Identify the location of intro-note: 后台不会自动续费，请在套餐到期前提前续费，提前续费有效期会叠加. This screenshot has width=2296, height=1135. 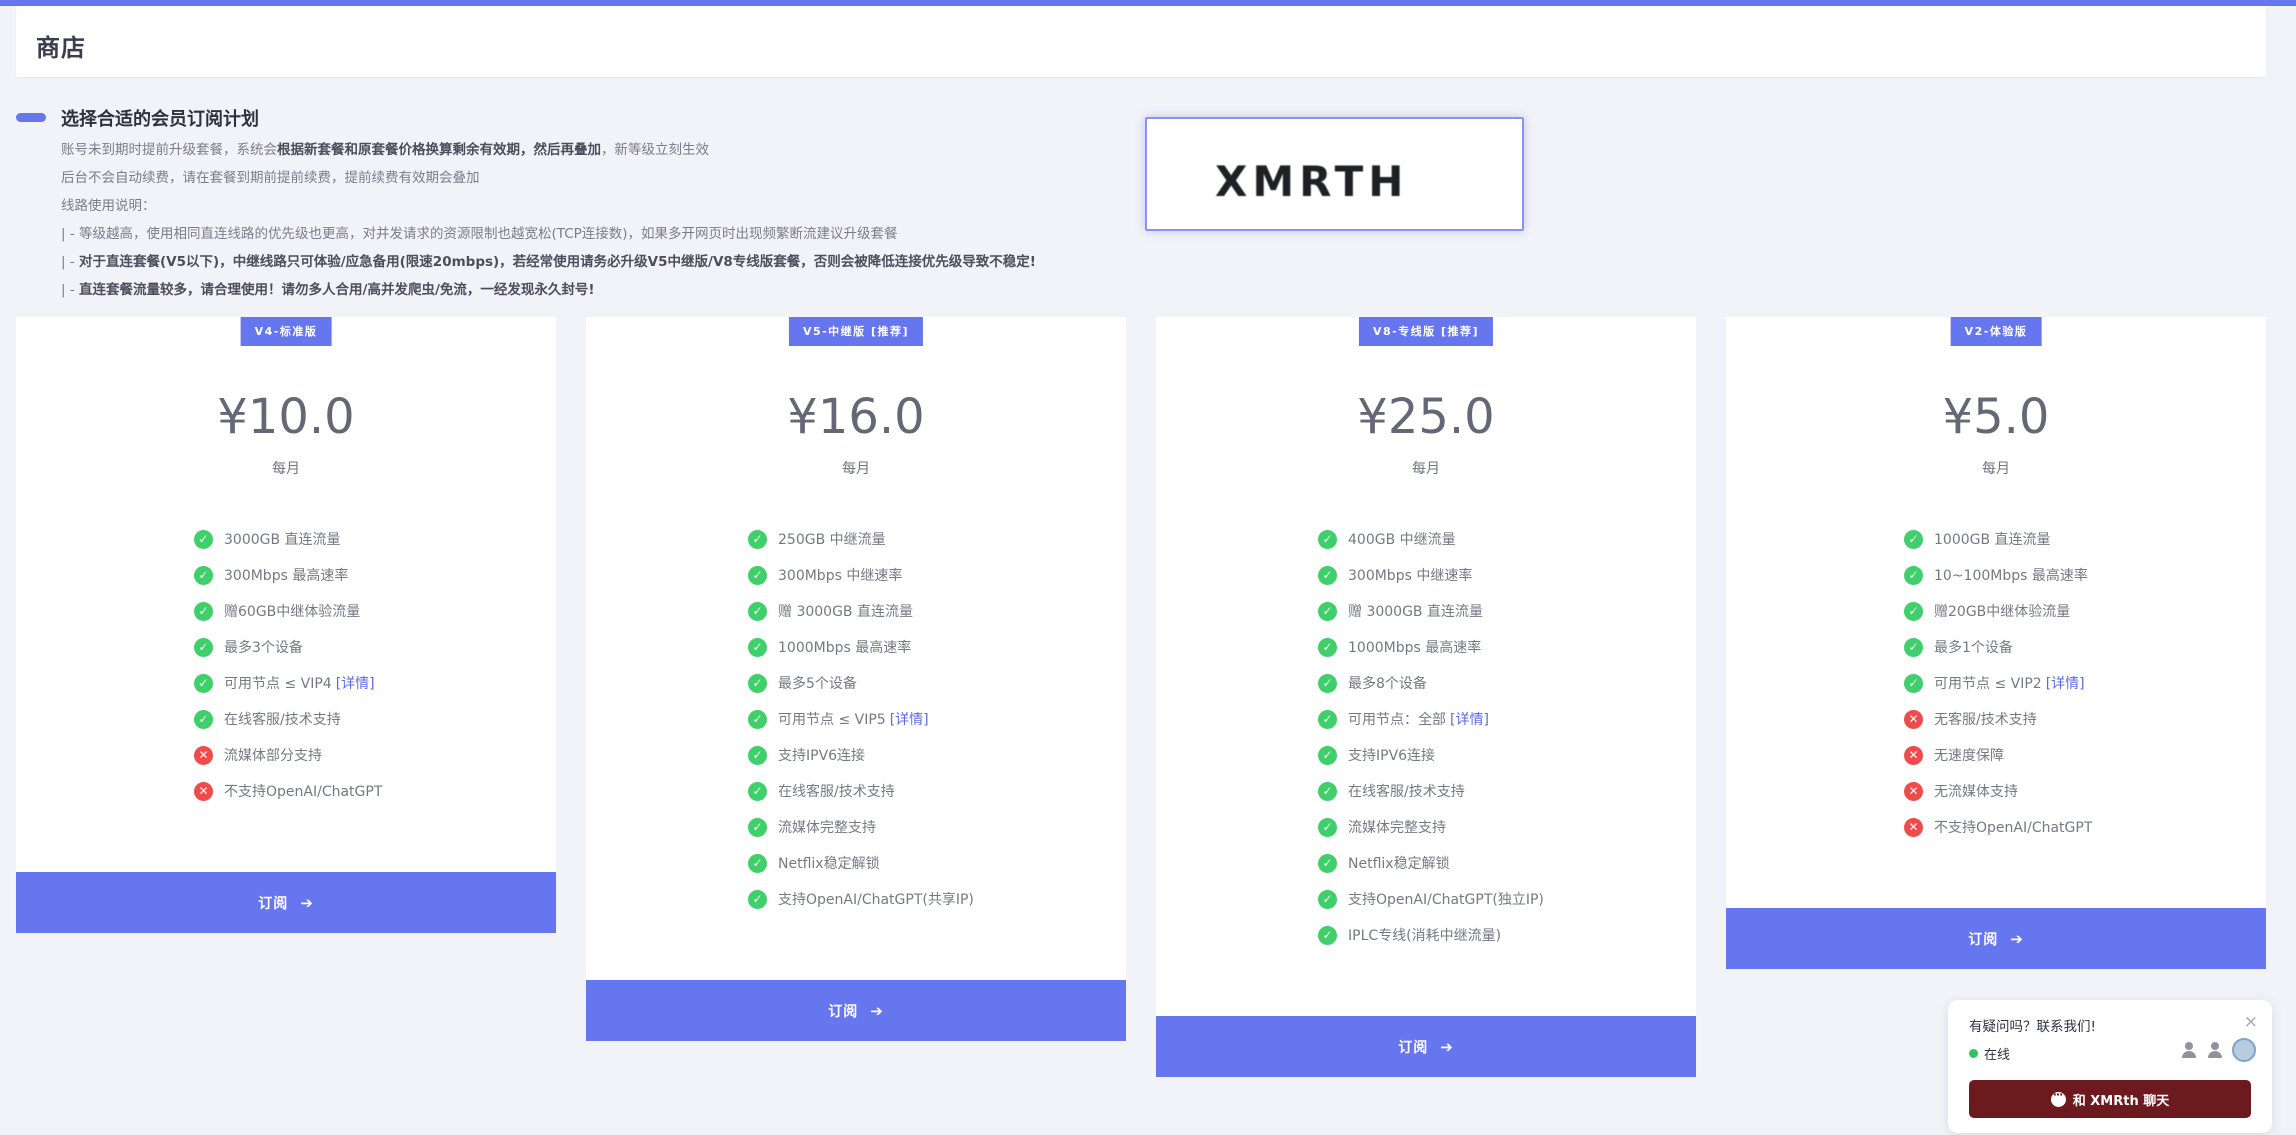
(270, 178).